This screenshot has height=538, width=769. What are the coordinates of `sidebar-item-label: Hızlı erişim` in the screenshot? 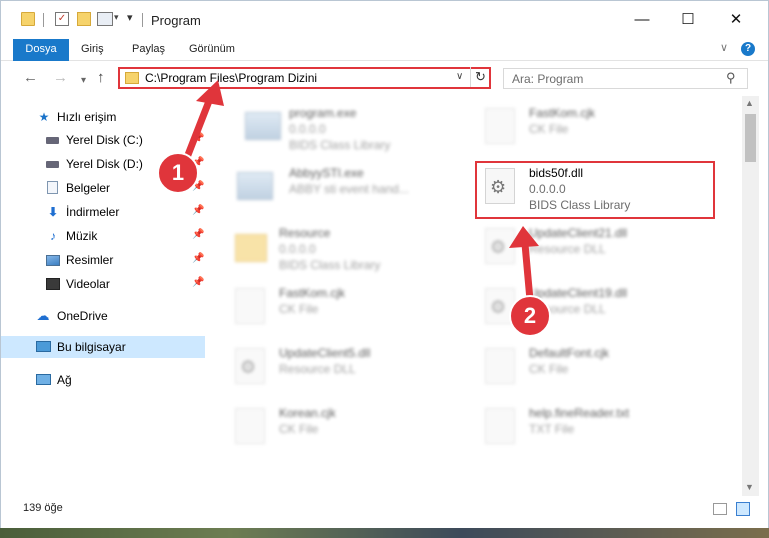 It's located at (87, 117).